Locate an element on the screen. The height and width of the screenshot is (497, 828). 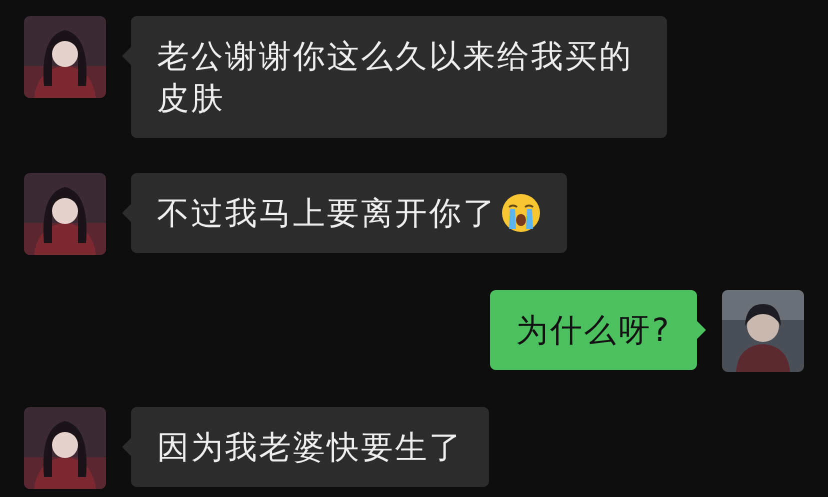
message-bubble: 因为我老婆快要生了 is located at coordinates (310, 447).